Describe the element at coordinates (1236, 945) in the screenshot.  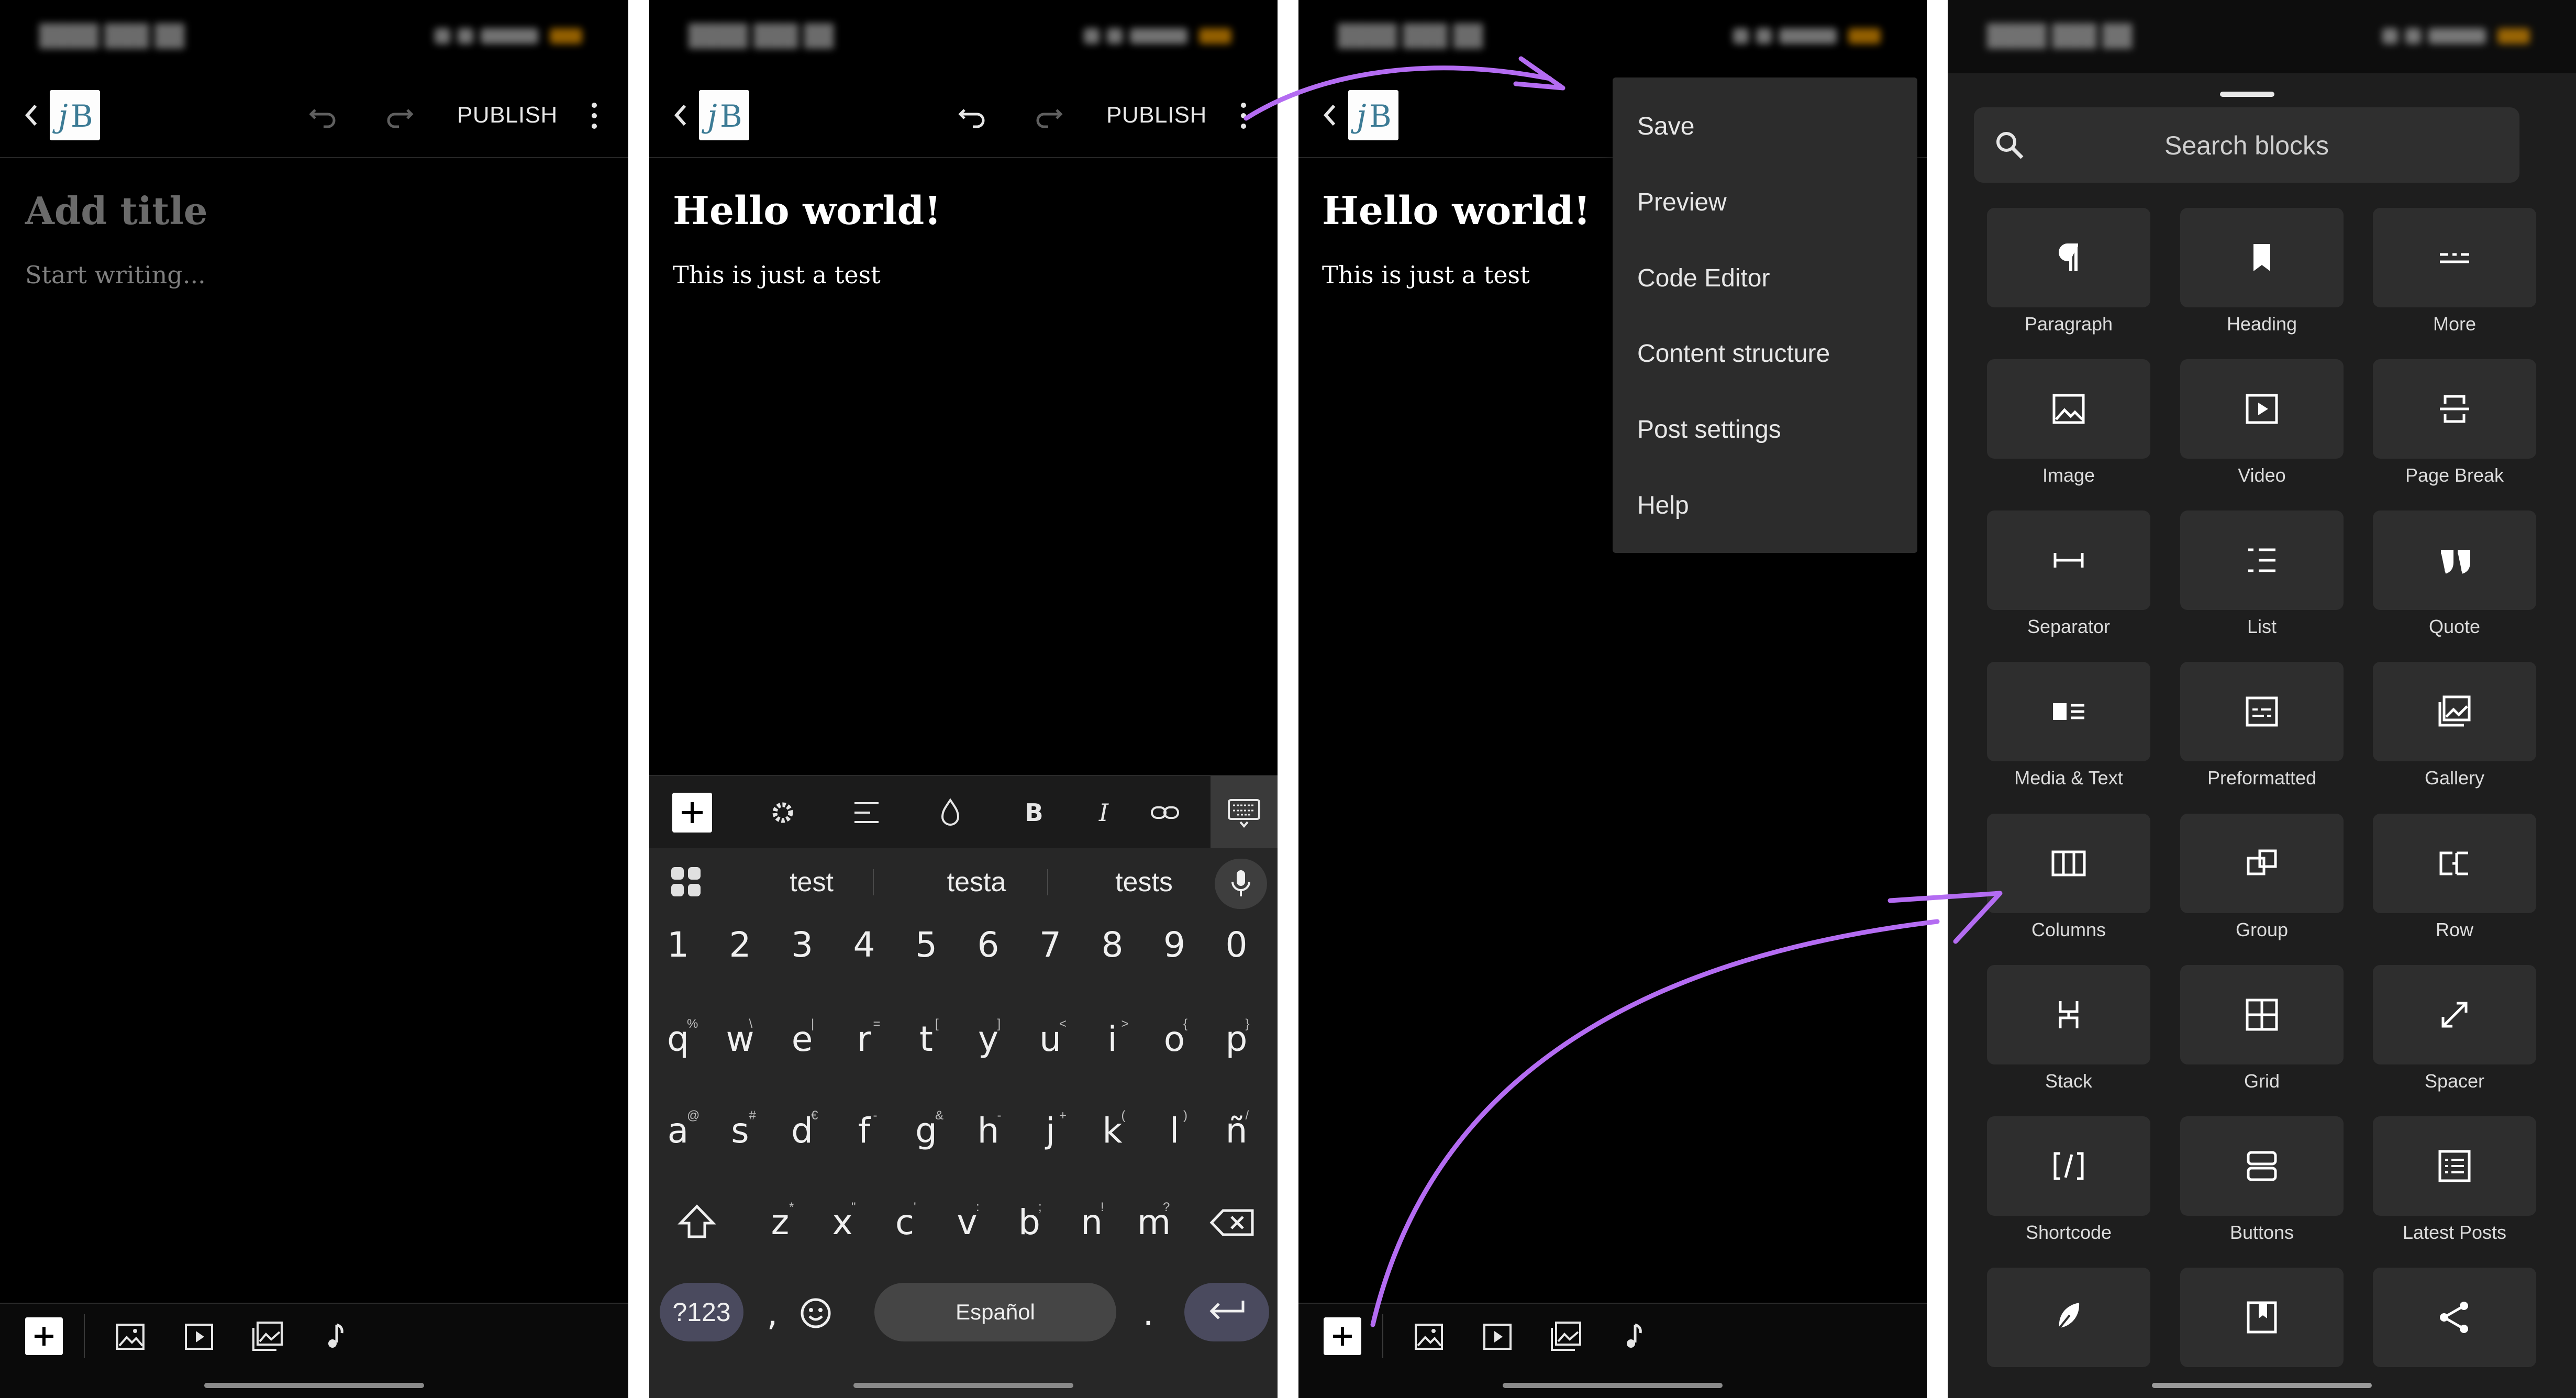
I see `key-0: 0` at that location.